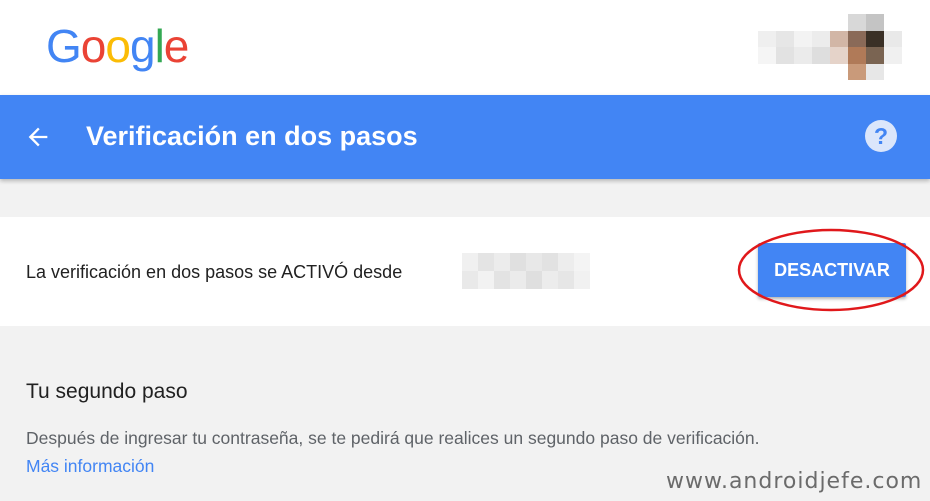 This screenshot has width=930, height=501. Describe the element at coordinates (252, 136) in the screenshot. I see `page-title: Verificación en dos pasos` at that location.